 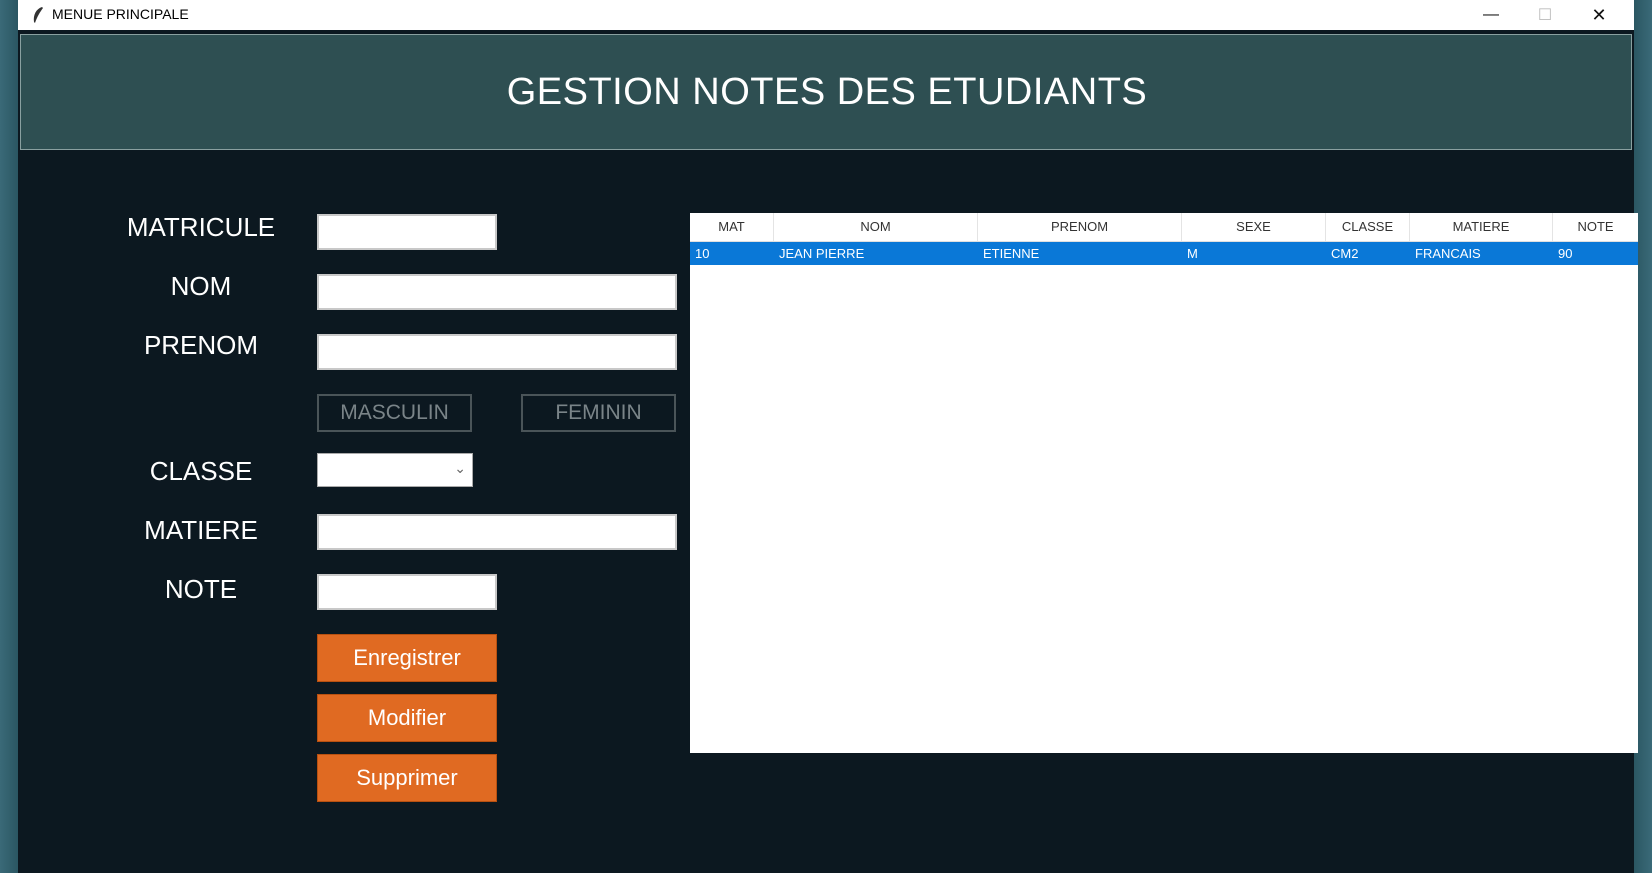 I want to click on header-banner: GESTION NOTES DES ETUDIANTS, so click(x=826, y=92).